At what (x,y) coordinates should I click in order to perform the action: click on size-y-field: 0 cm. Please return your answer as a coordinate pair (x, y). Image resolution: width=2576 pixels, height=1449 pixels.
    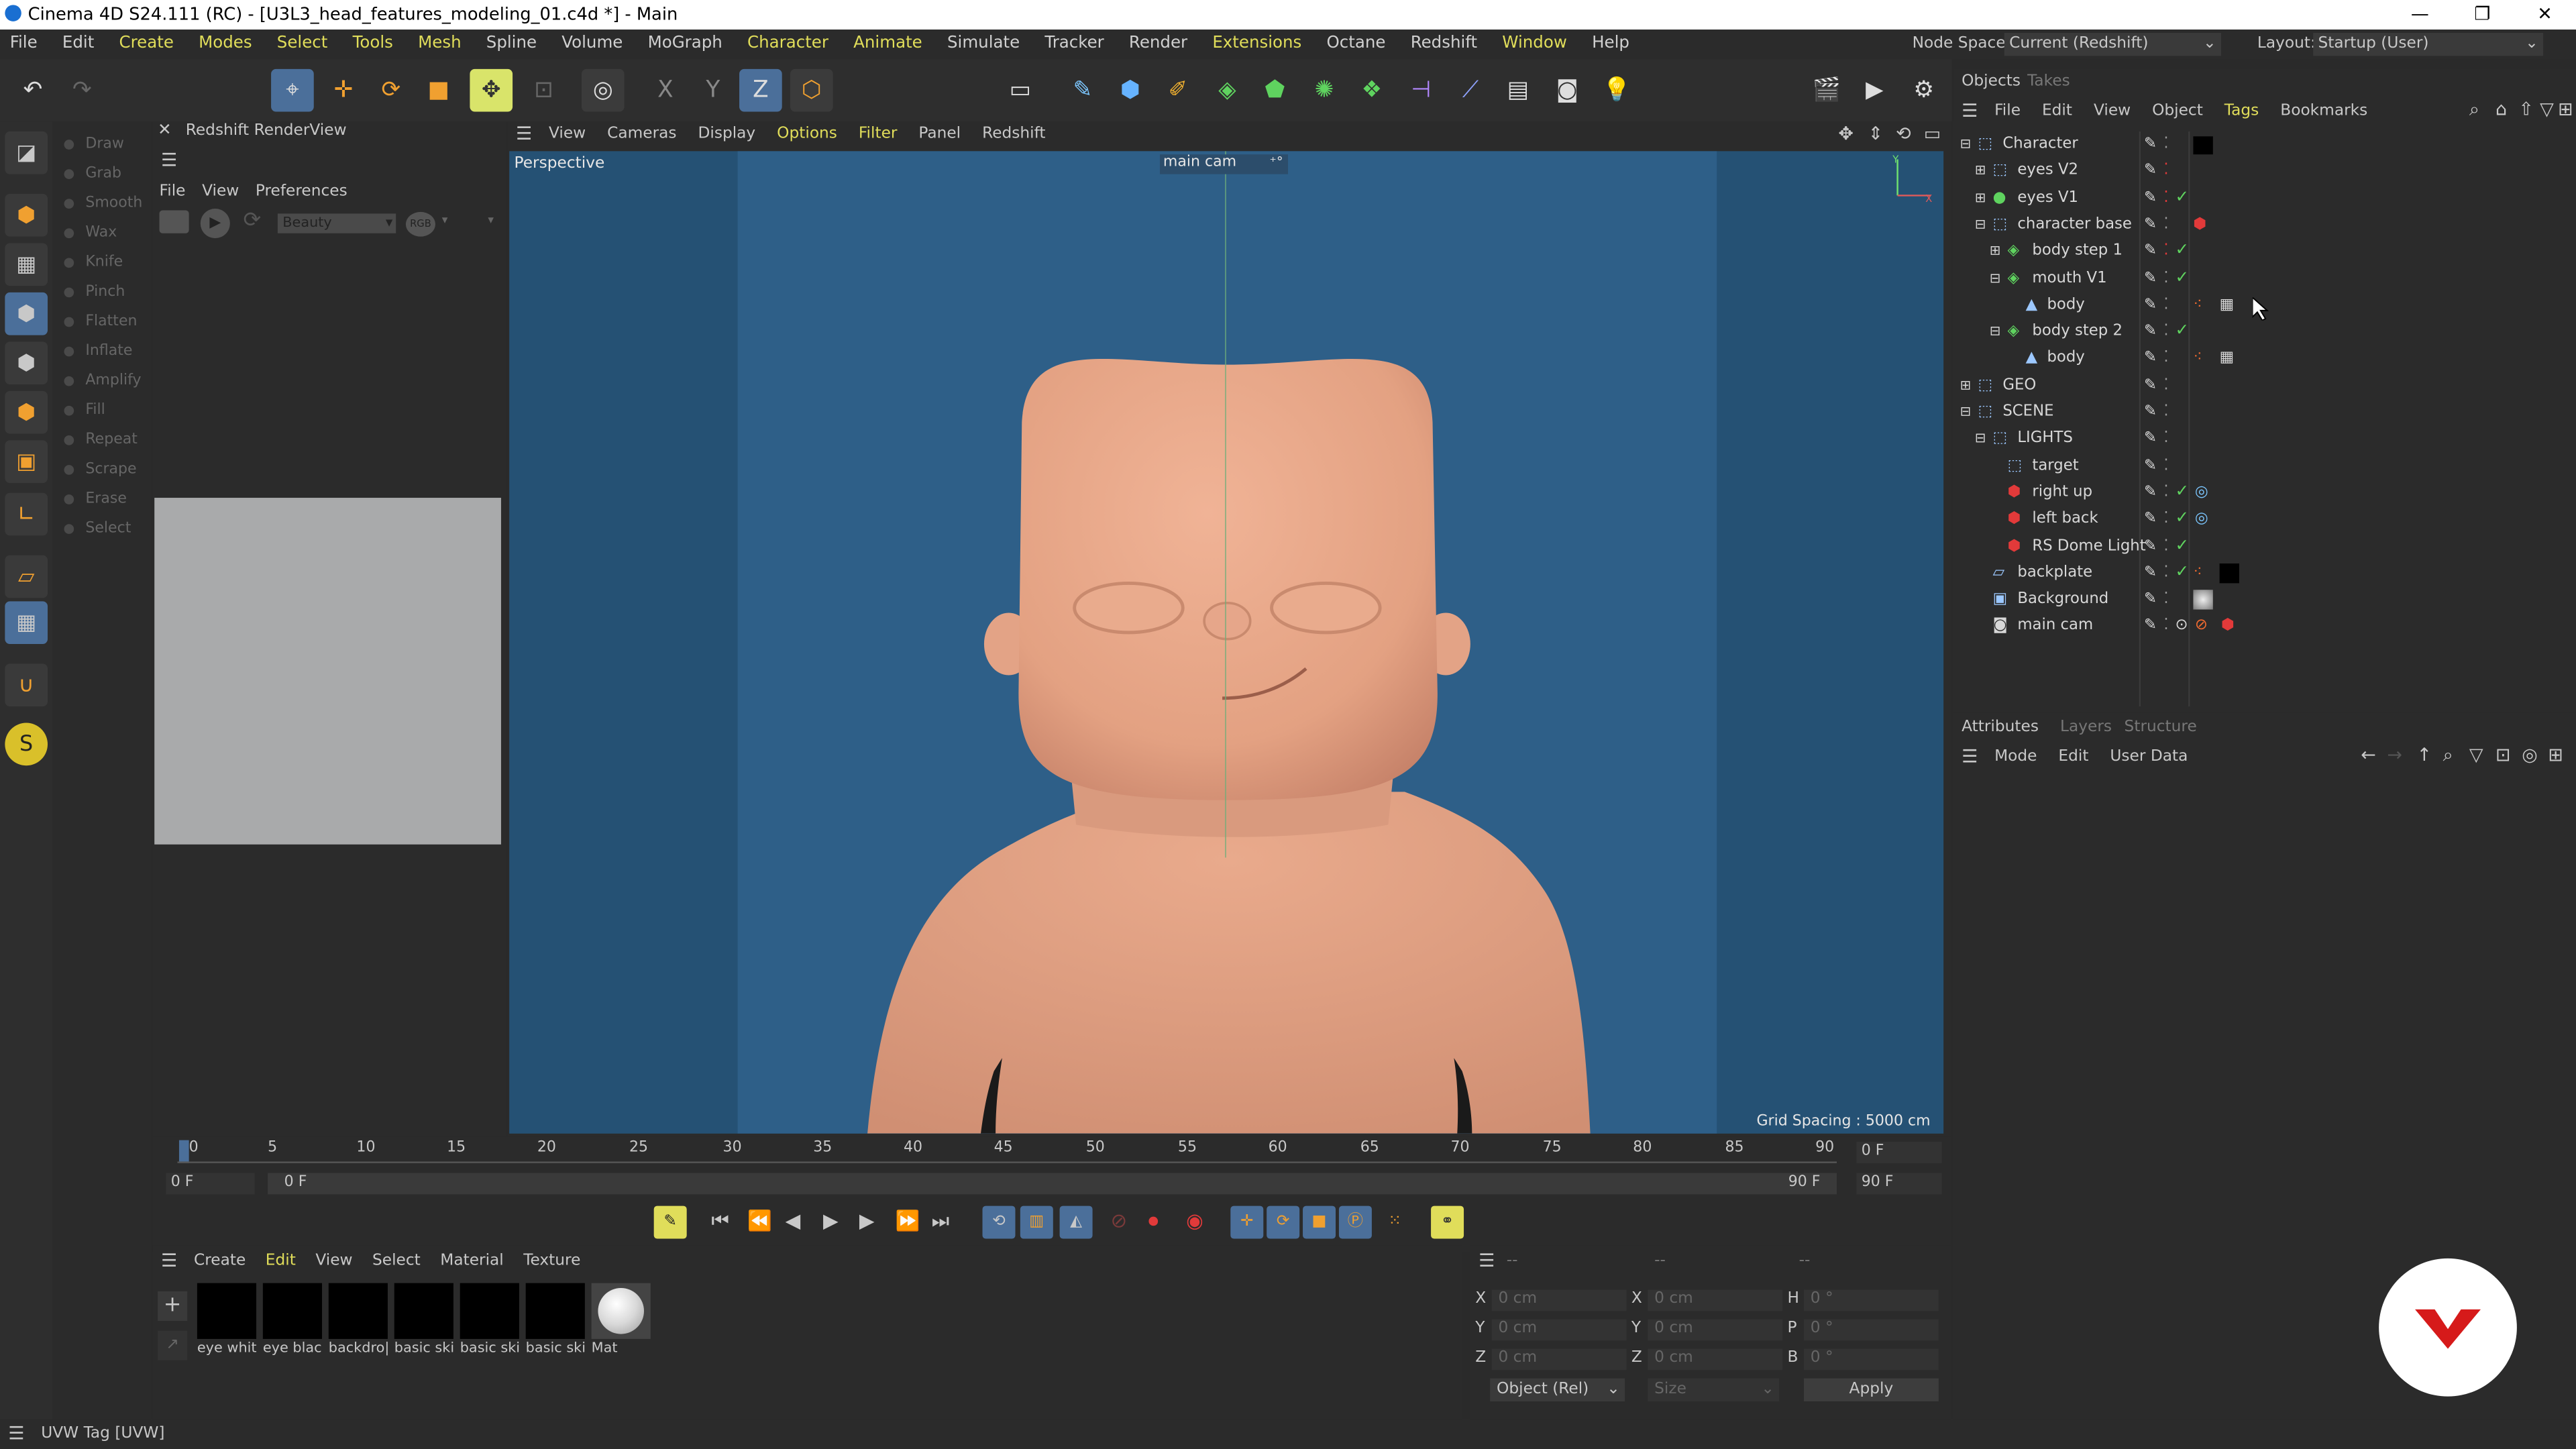
    Looking at the image, I should click on (1715, 1330).